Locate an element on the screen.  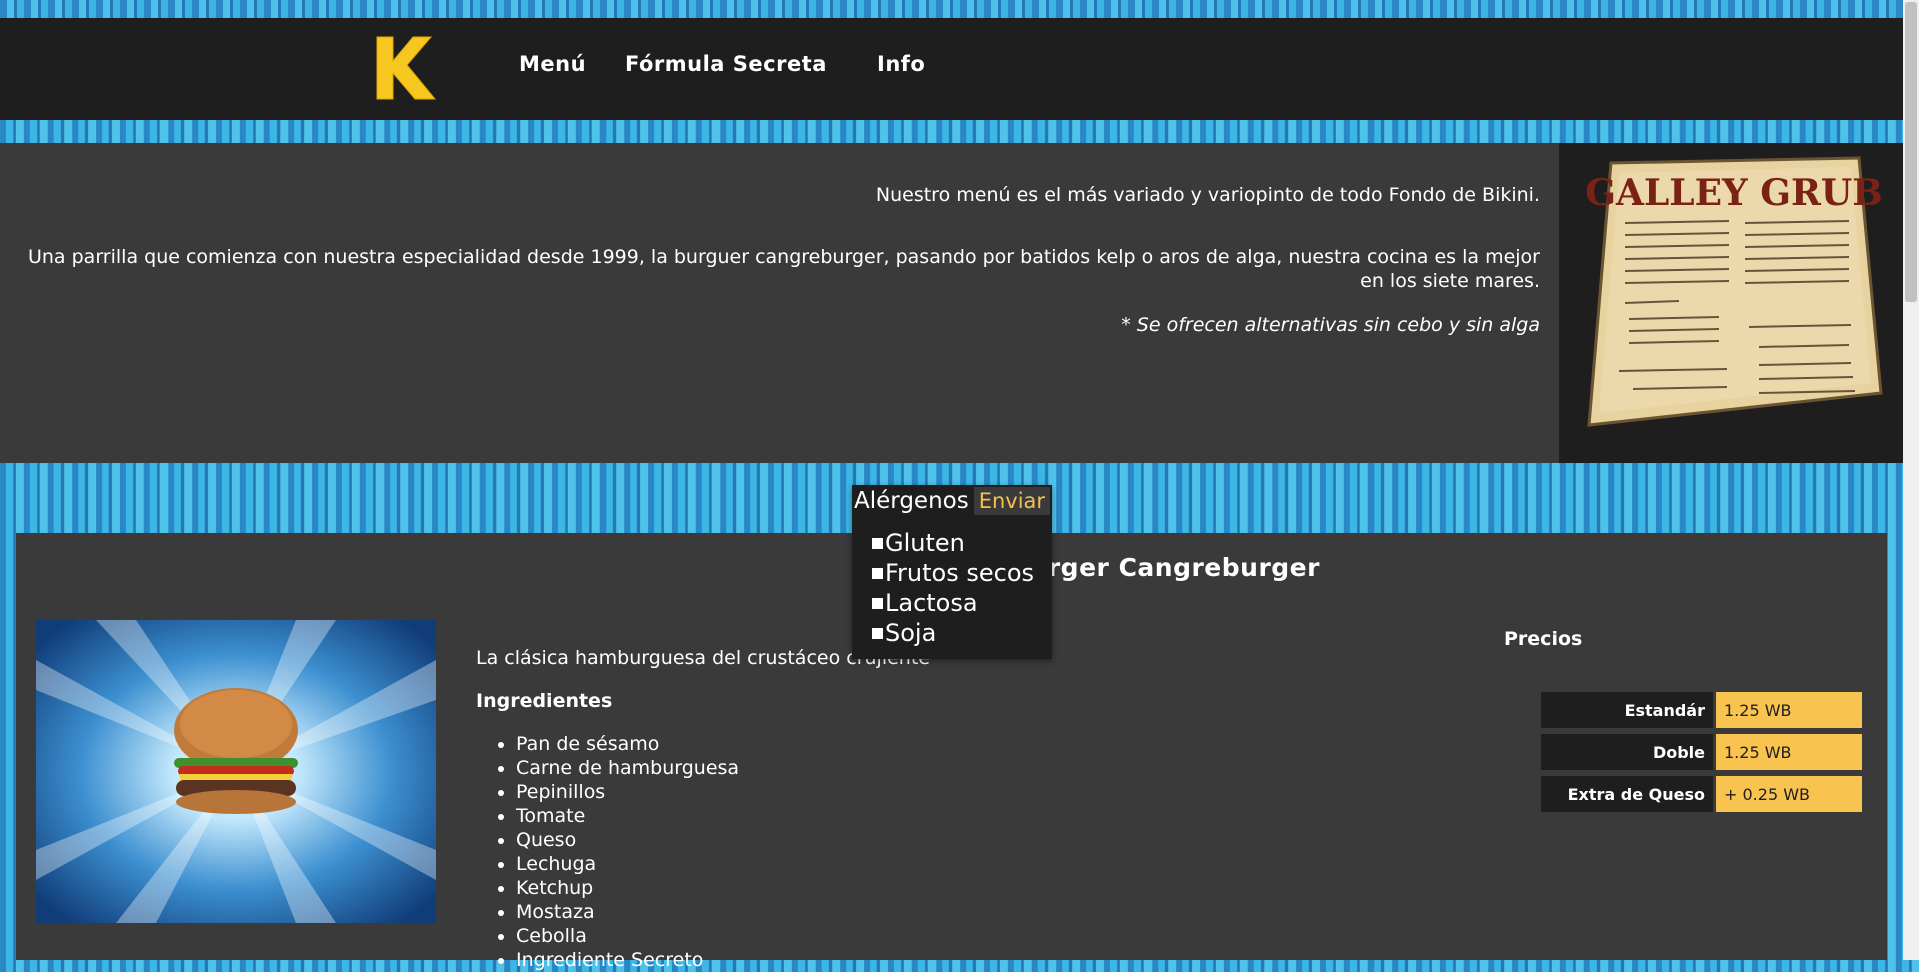
menu-board-image-panel: GALLEY GRUB is located at coordinates (1731, 303).